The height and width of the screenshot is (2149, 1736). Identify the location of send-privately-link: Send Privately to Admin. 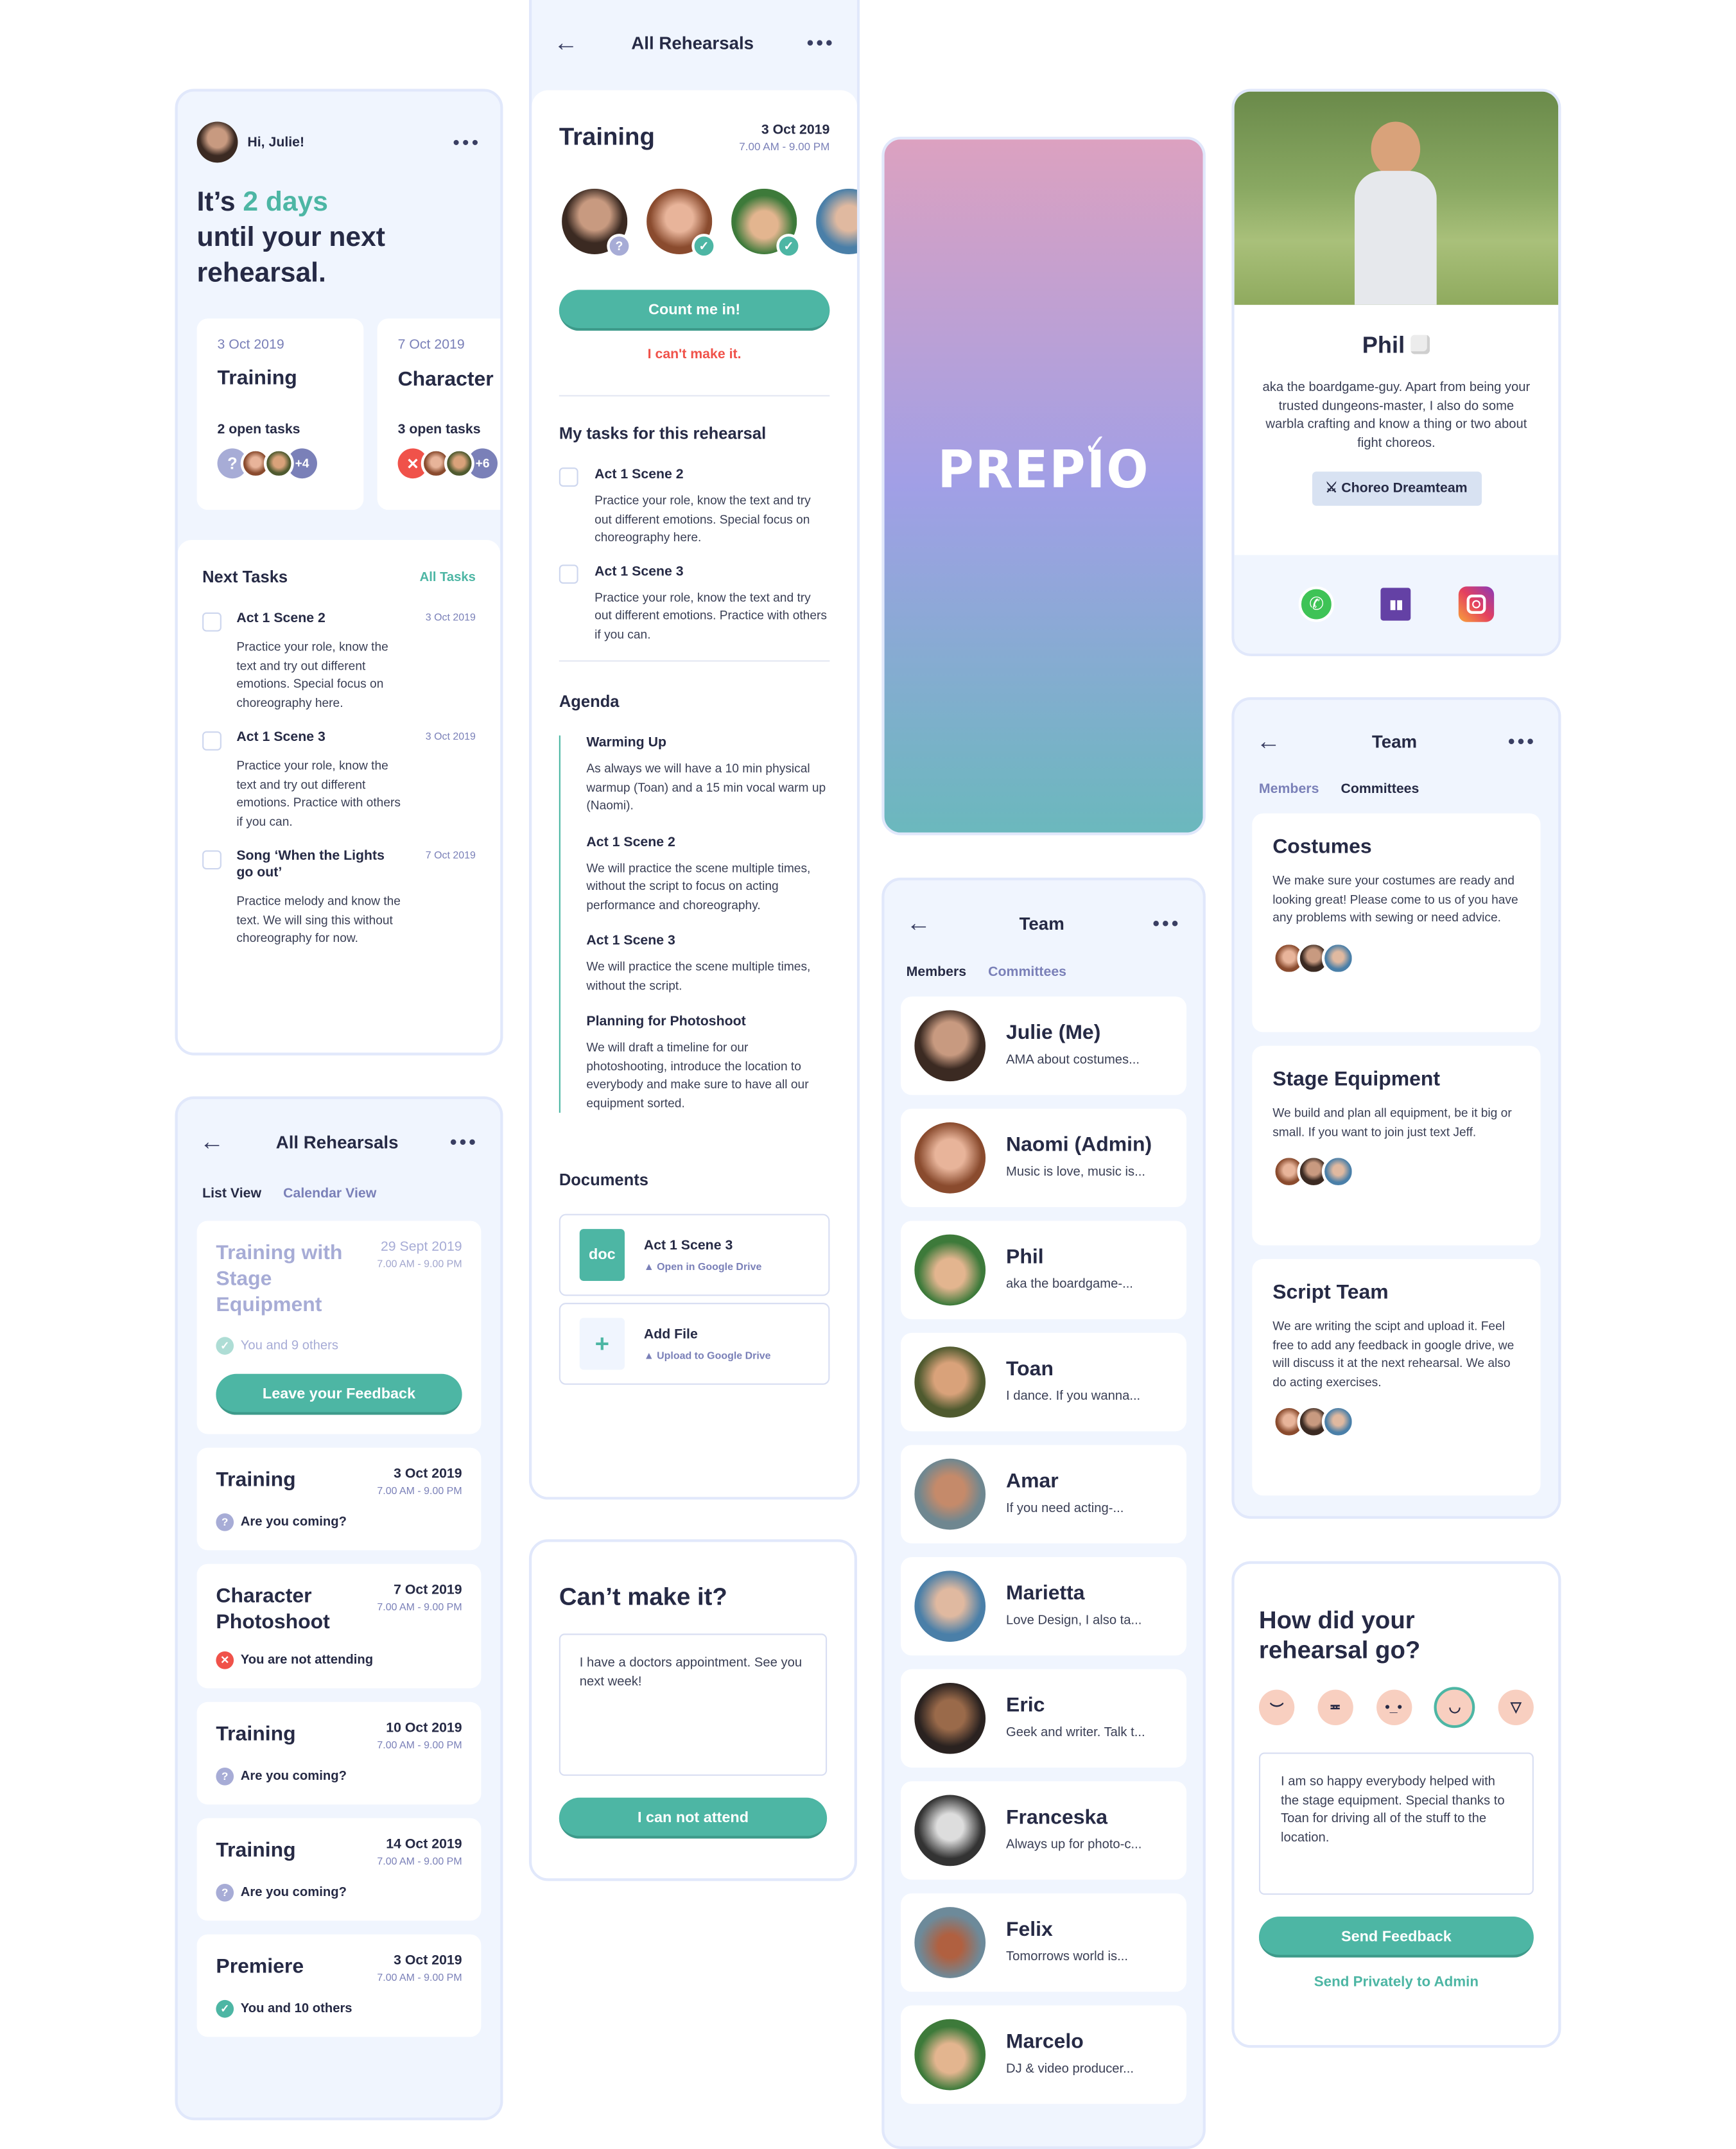
(1396, 1982).